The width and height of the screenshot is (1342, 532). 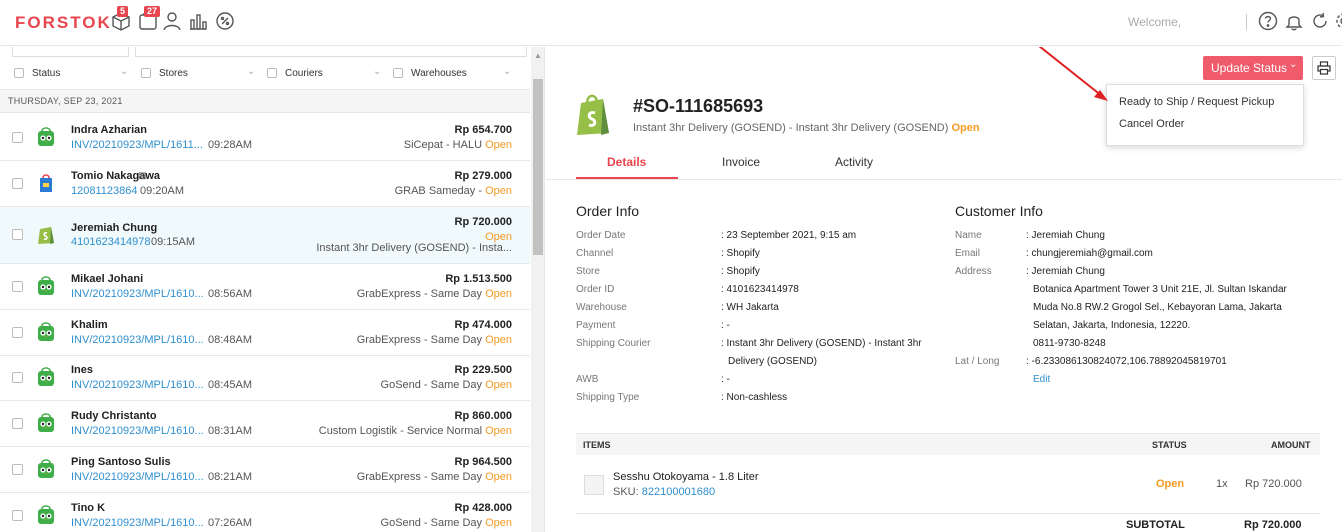 What do you see at coordinates (608, 397) in the screenshot?
I see `order-info-label: Shipping Type` at bounding box center [608, 397].